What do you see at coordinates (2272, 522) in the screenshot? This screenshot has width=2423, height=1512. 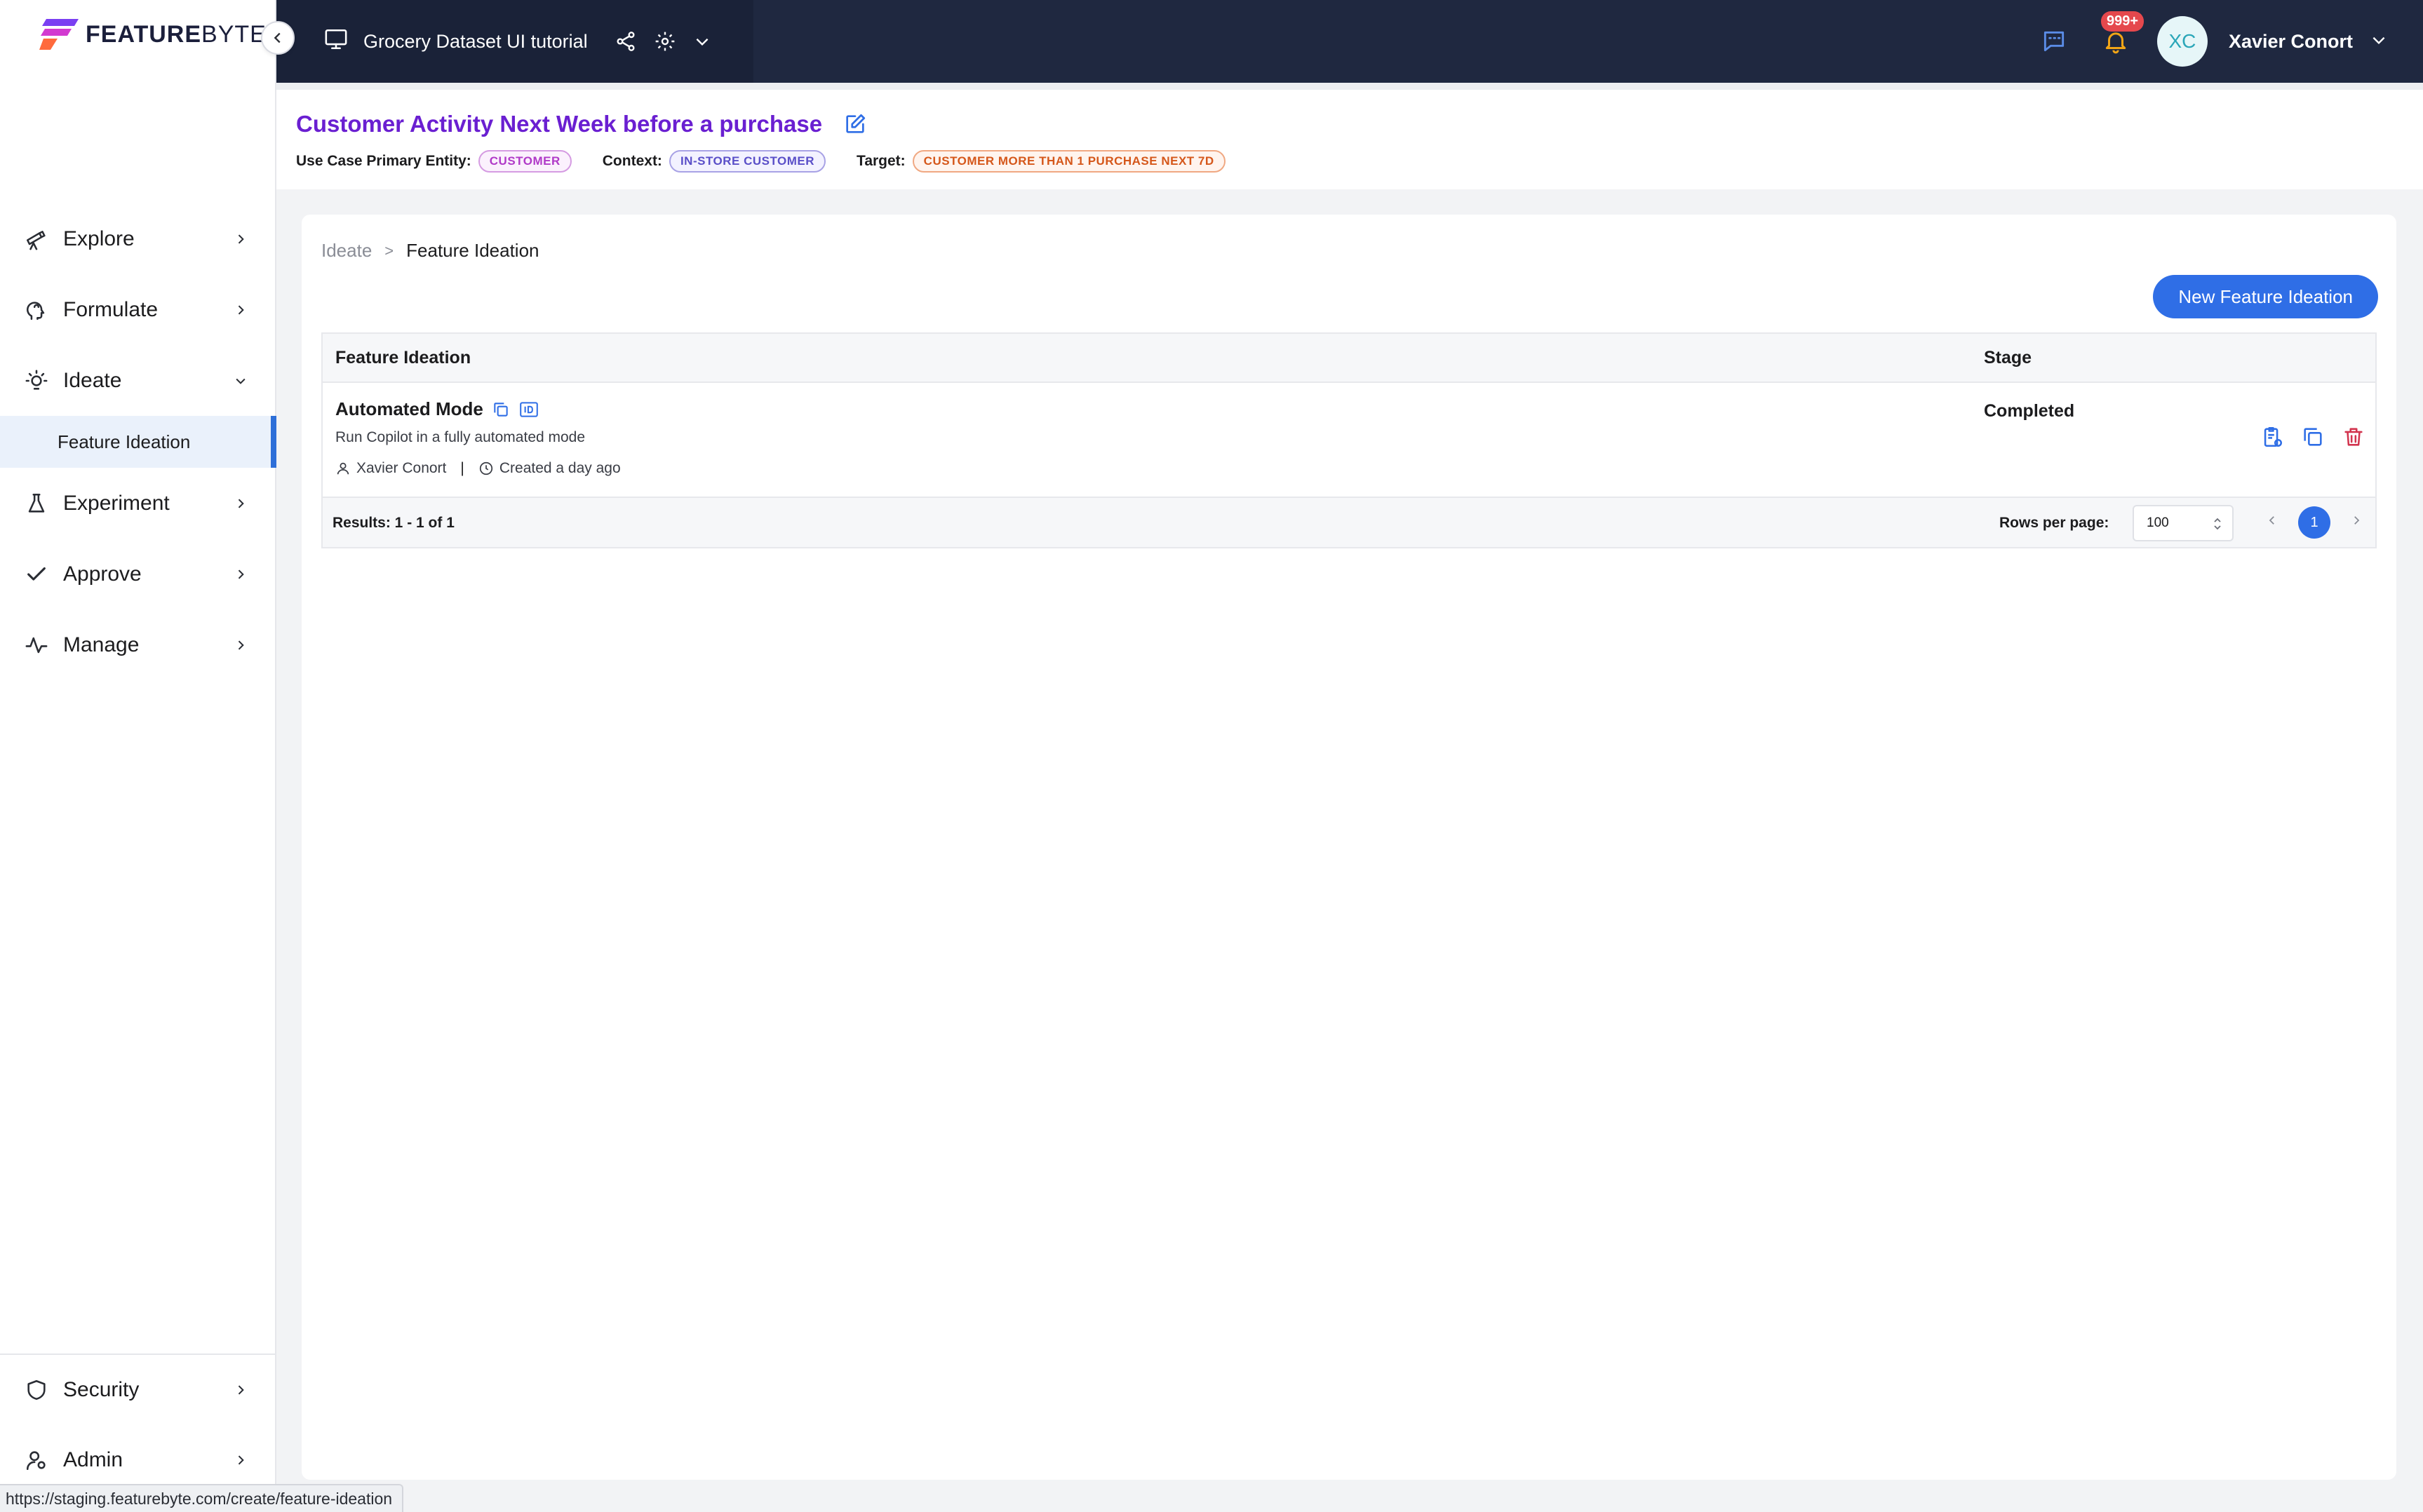 I see `prev-page-icon` at bounding box center [2272, 522].